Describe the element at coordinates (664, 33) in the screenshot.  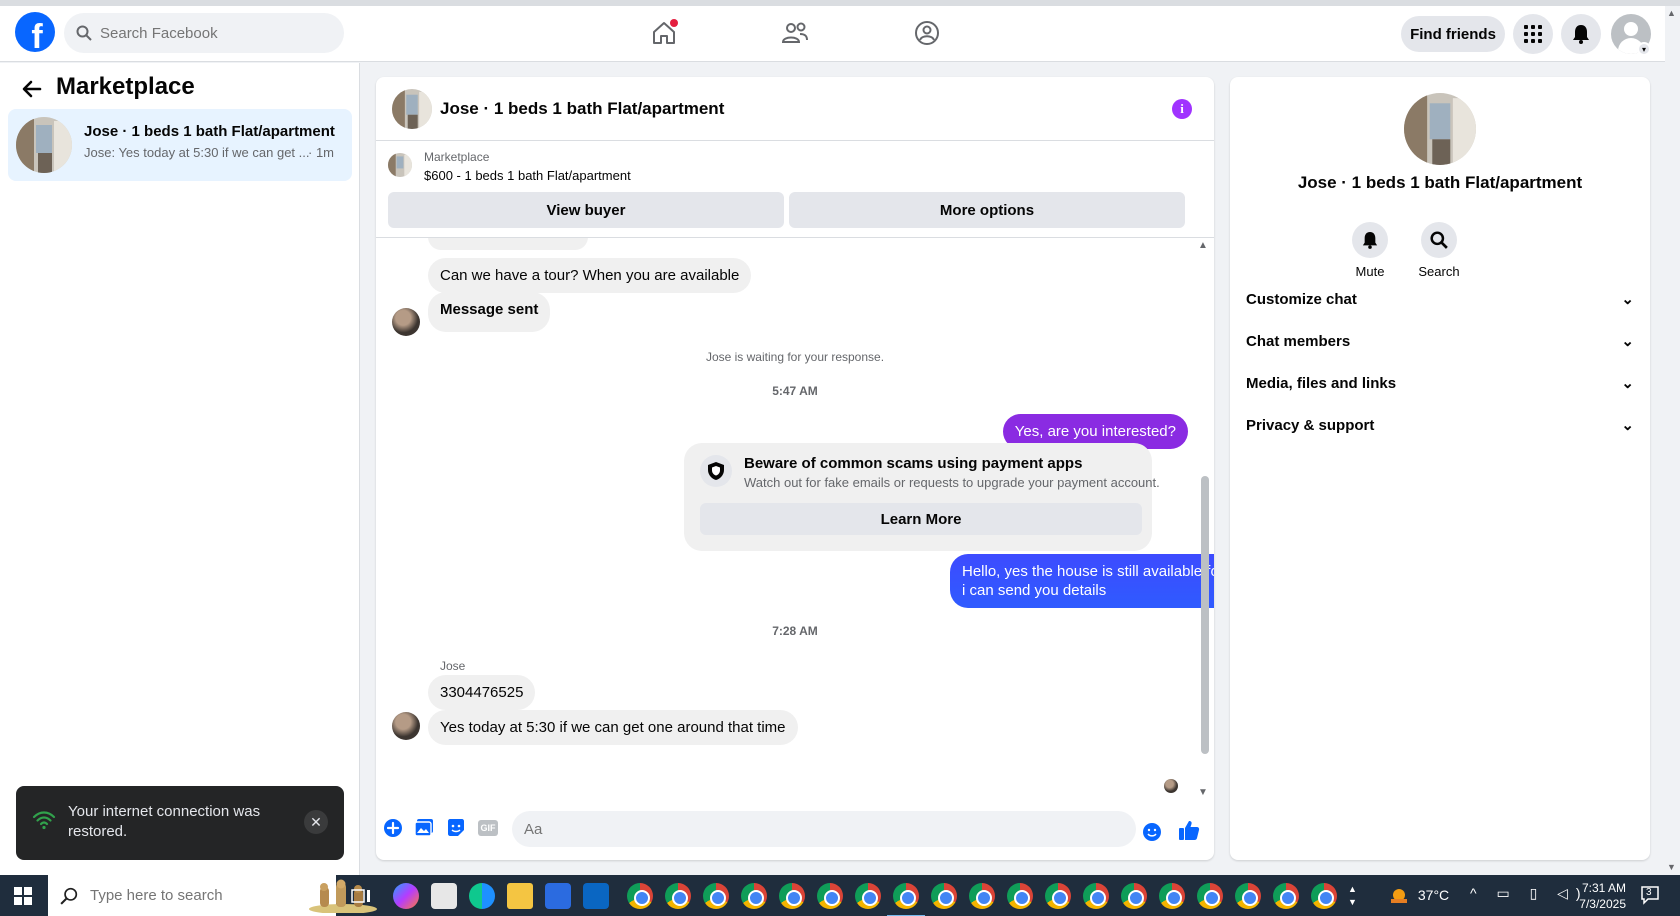
I see `nav-home` at that location.